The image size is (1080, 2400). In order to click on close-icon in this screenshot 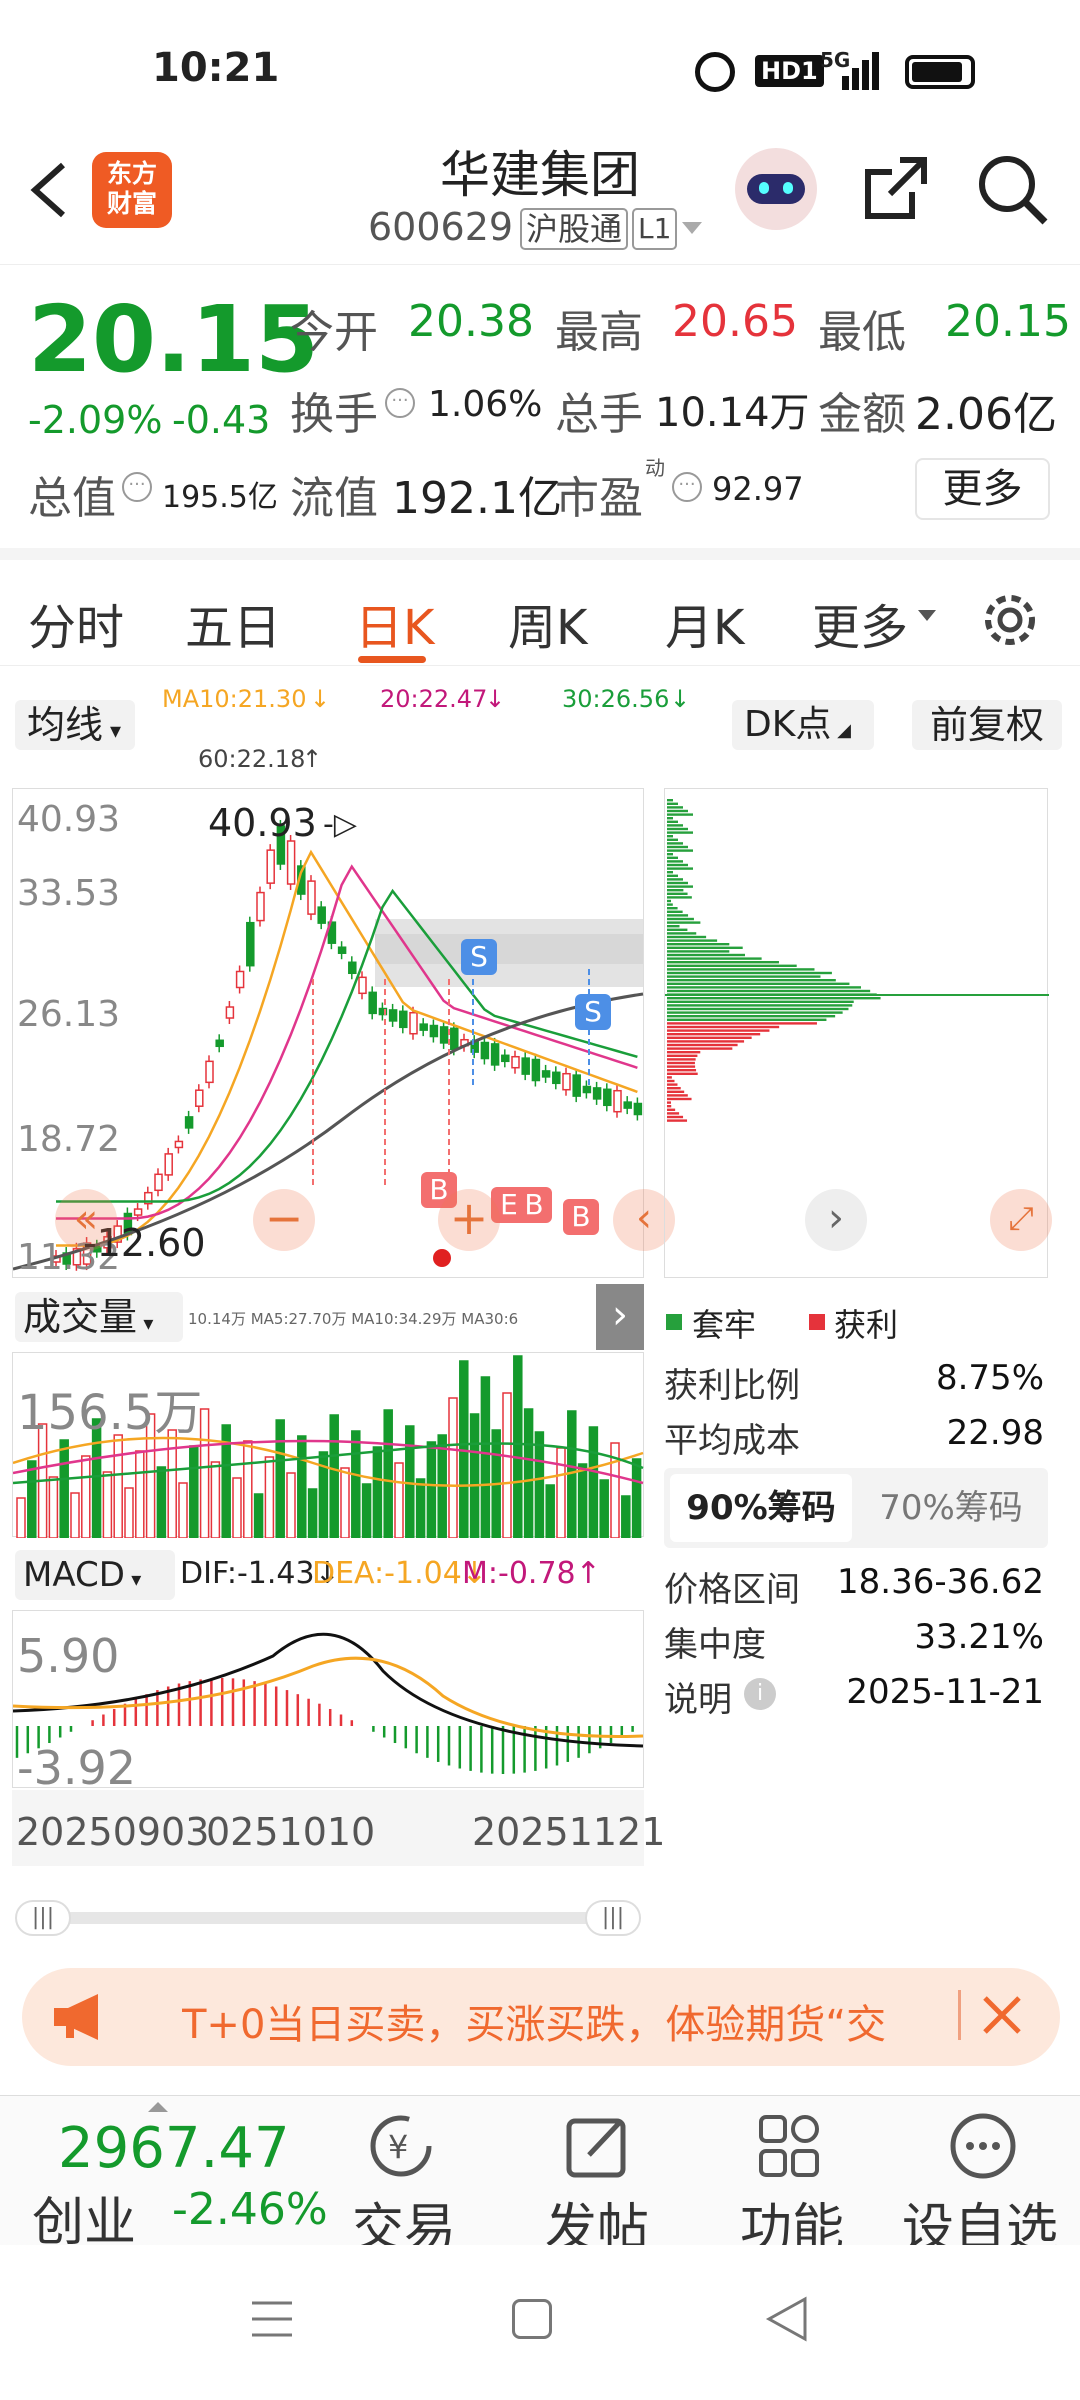, I will do `click(1002, 2015)`.